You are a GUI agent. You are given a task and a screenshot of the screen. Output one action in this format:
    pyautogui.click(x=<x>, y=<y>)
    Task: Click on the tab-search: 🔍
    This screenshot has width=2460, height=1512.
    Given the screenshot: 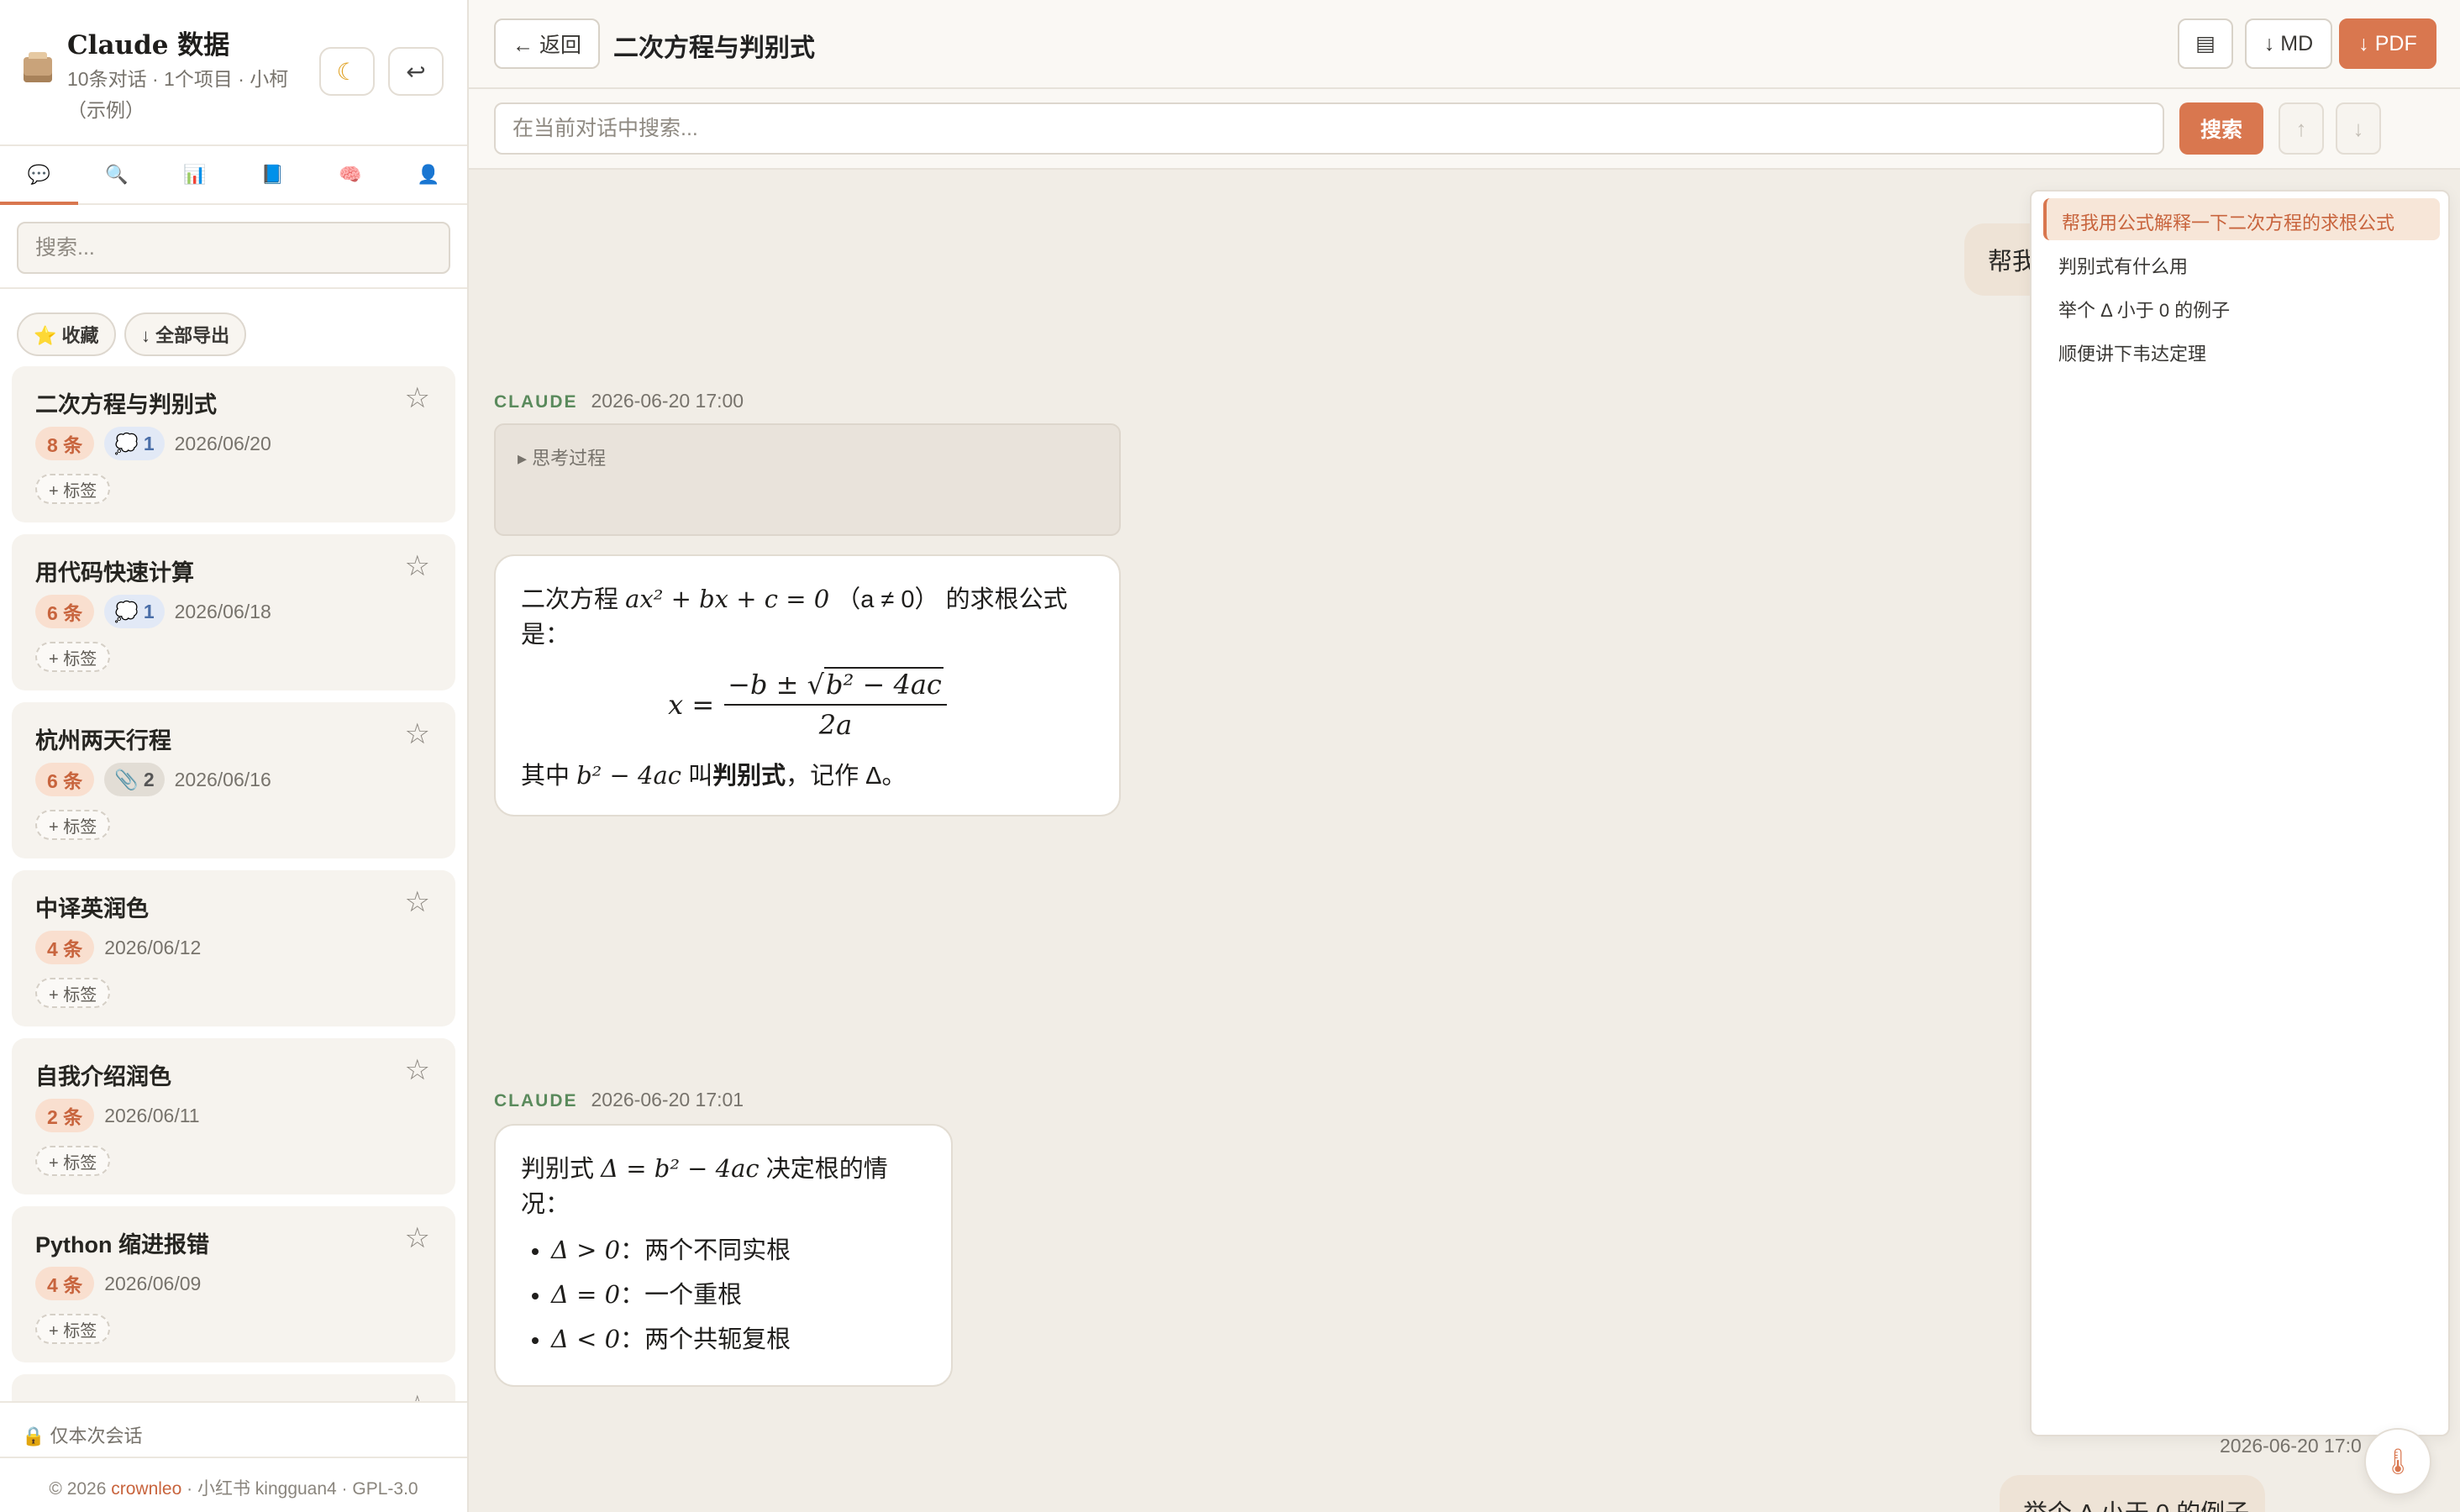 What is the action you would take?
    pyautogui.click(x=117, y=174)
    